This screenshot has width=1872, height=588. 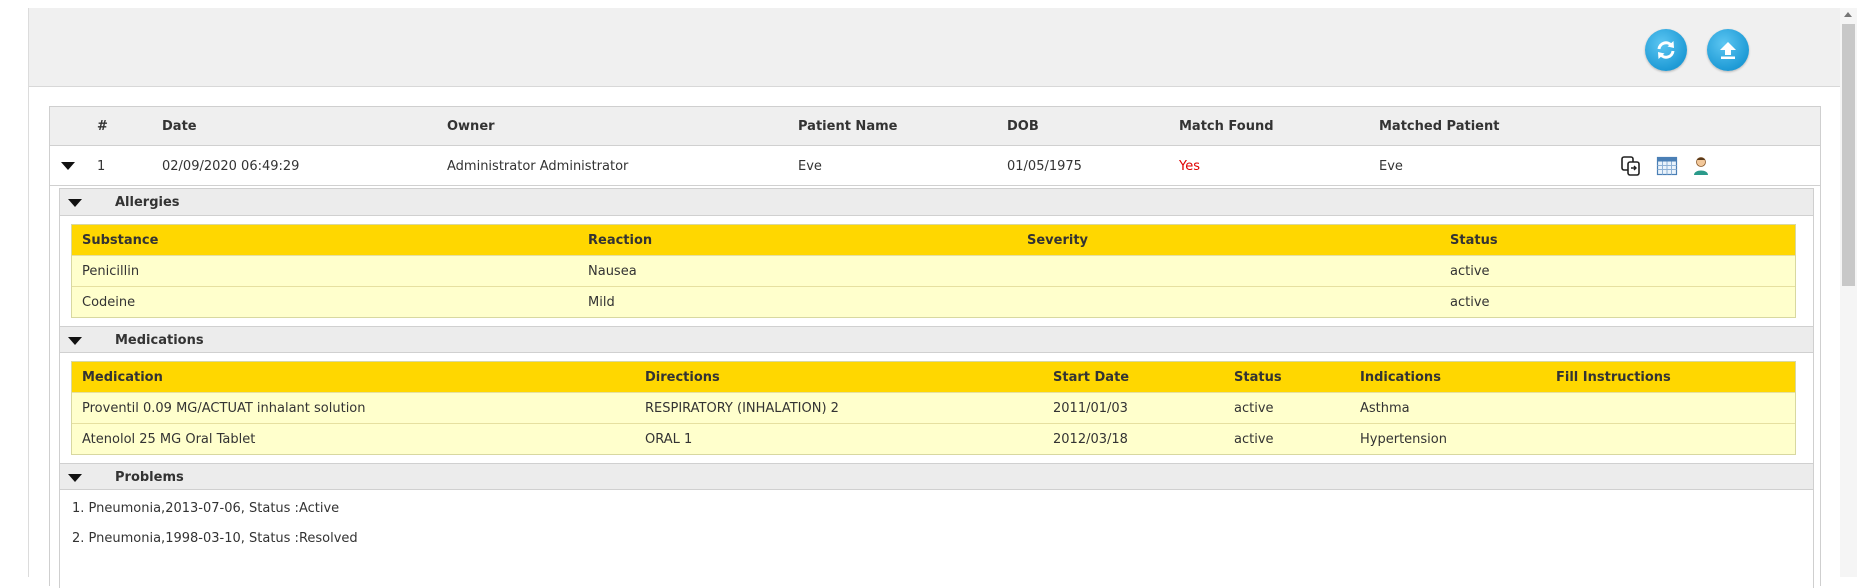 What do you see at coordinates (206, 508) in the screenshot?
I see `list-item: 1. Pneumonia,2013-07-06, Status :Active` at bounding box center [206, 508].